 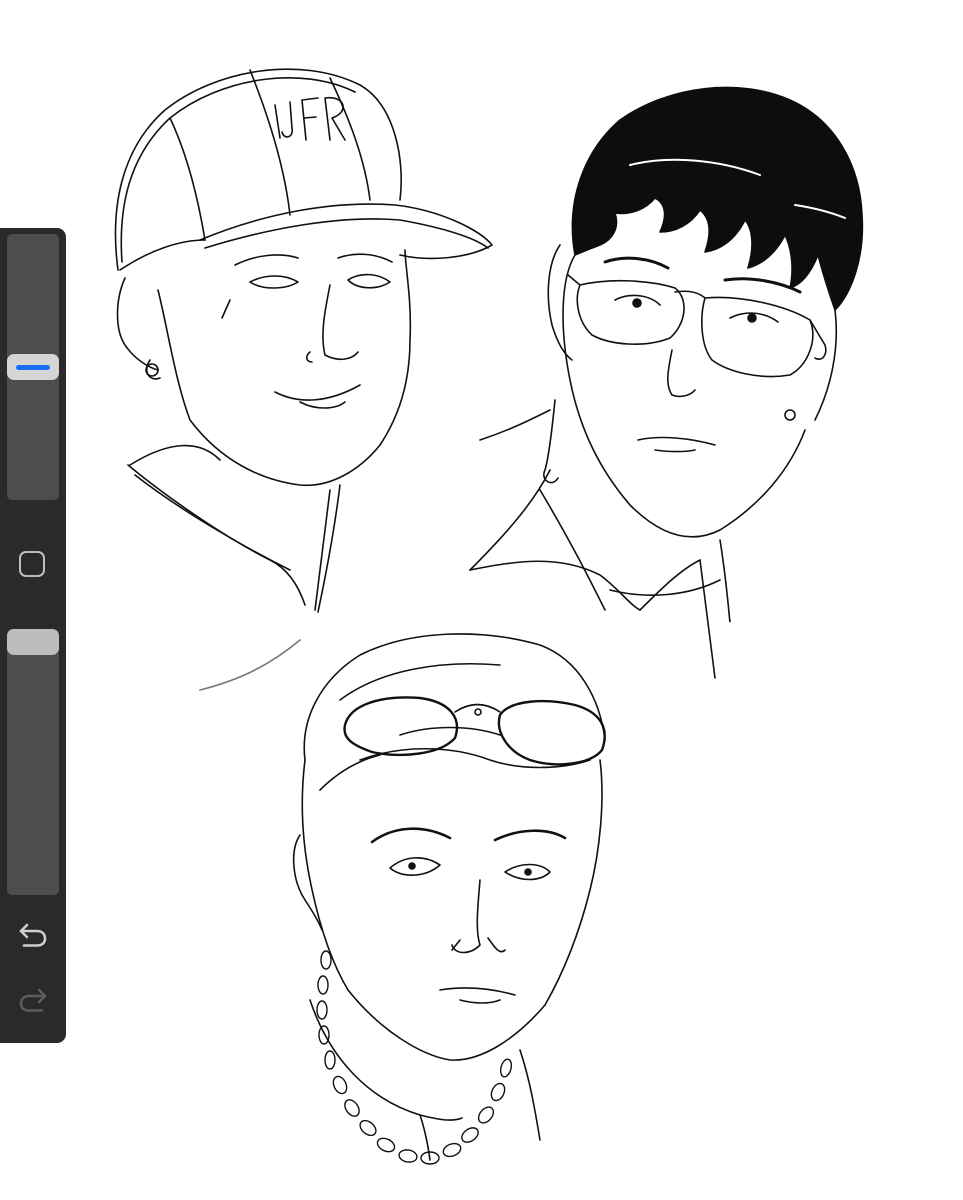 I want to click on undo-button, so click(x=33, y=935).